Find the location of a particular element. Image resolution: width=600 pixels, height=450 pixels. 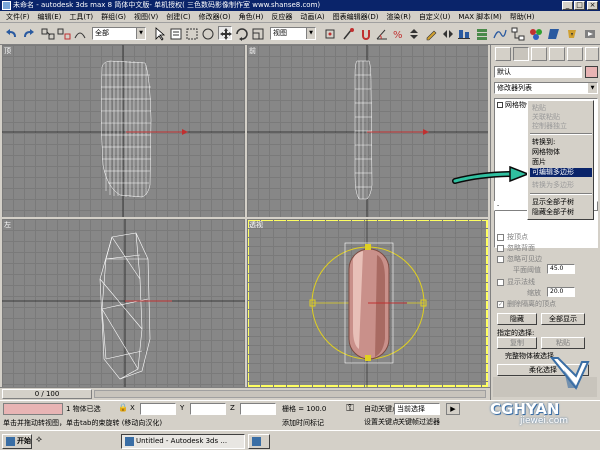

window-crossing-icon is located at coordinates (207, 33).